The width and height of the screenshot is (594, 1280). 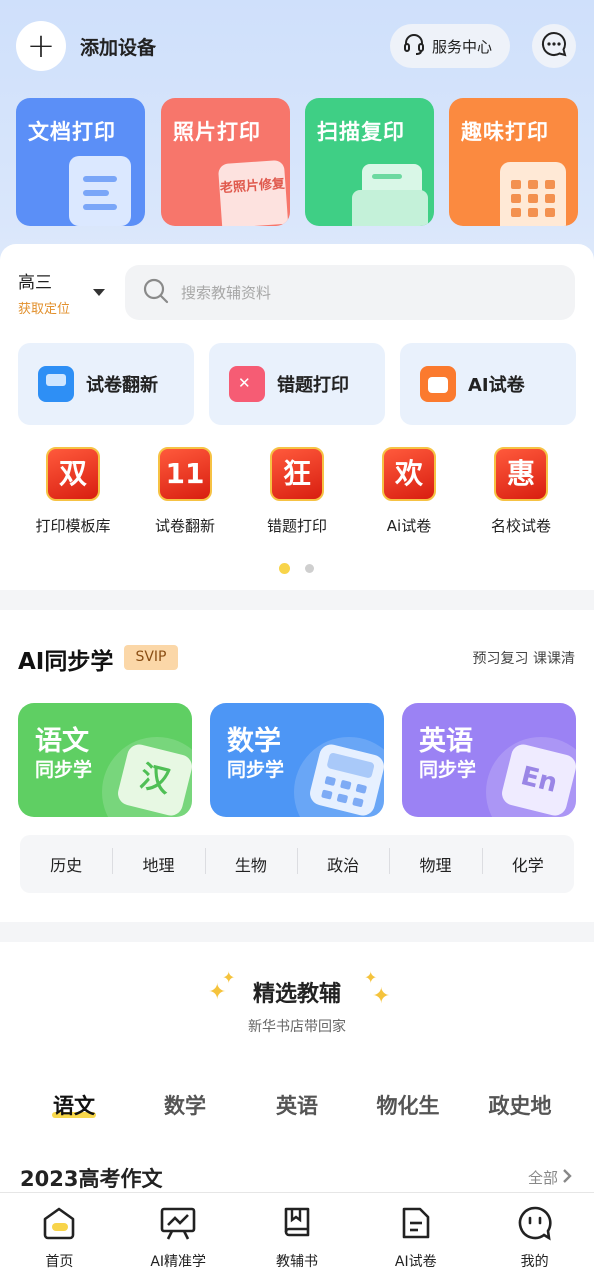 What do you see at coordinates (178, 1262) in the screenshot?
I see `nav-ai-learn-label: AI精准学` at bounding box center [178, 1262].